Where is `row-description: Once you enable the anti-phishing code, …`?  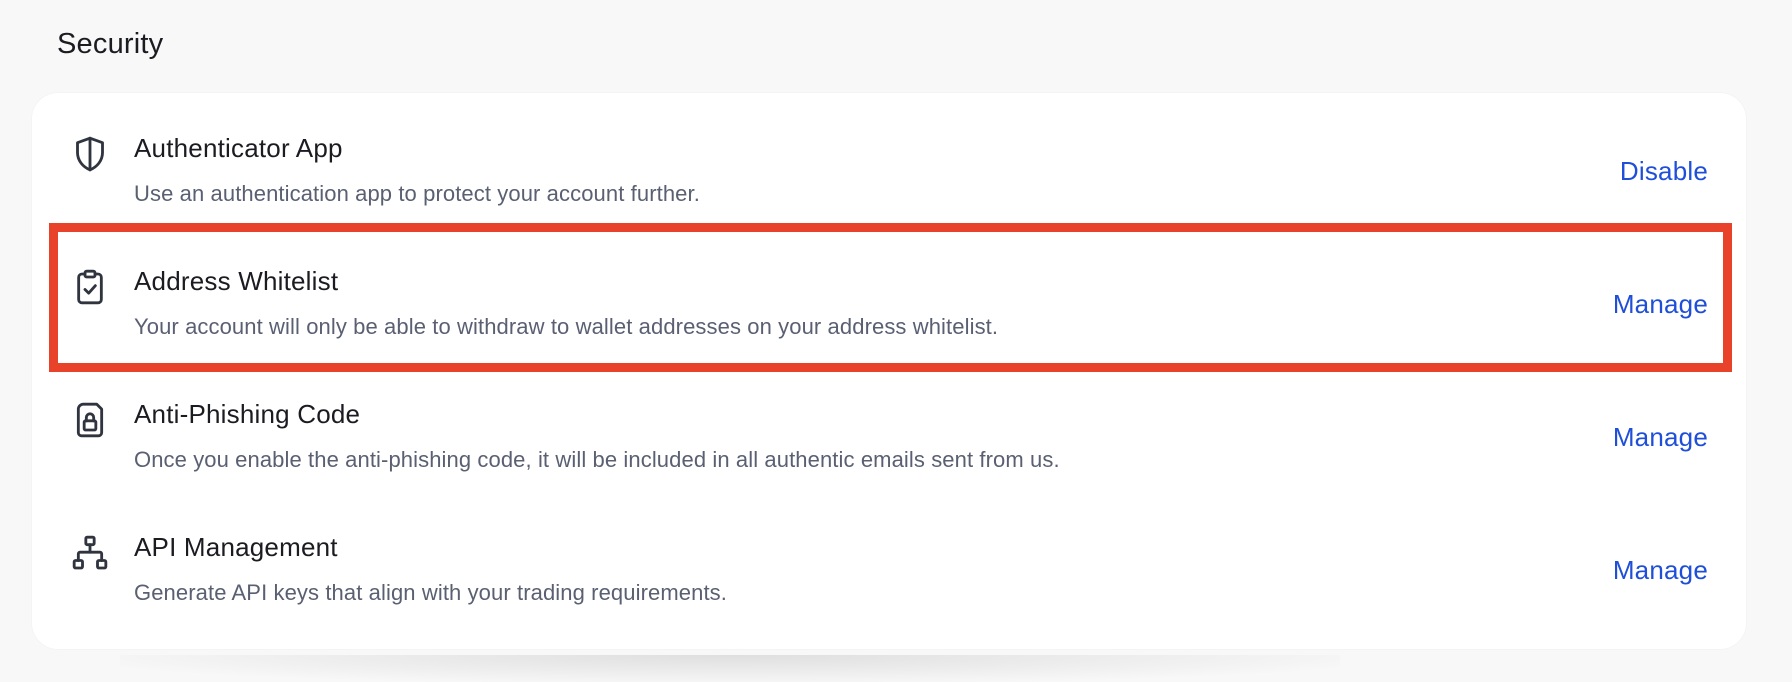
row-description: Once you enable the anti-phishing code, … is located at coordinates (597, 459).